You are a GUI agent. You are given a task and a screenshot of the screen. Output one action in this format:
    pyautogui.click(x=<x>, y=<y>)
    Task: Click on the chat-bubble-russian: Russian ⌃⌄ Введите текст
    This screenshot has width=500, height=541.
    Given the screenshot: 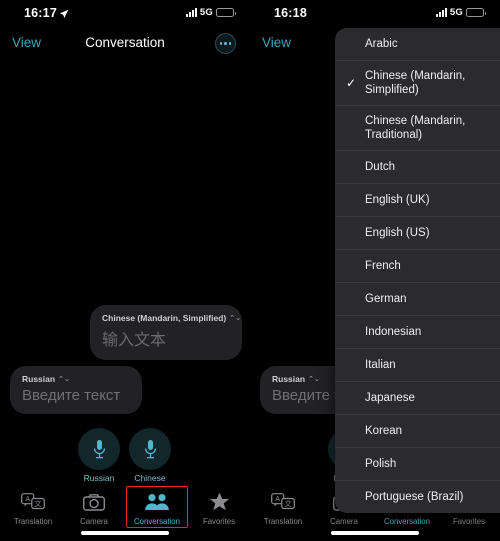 What is the action you would take?
    pyautogui.click(x=76, y=390)
    